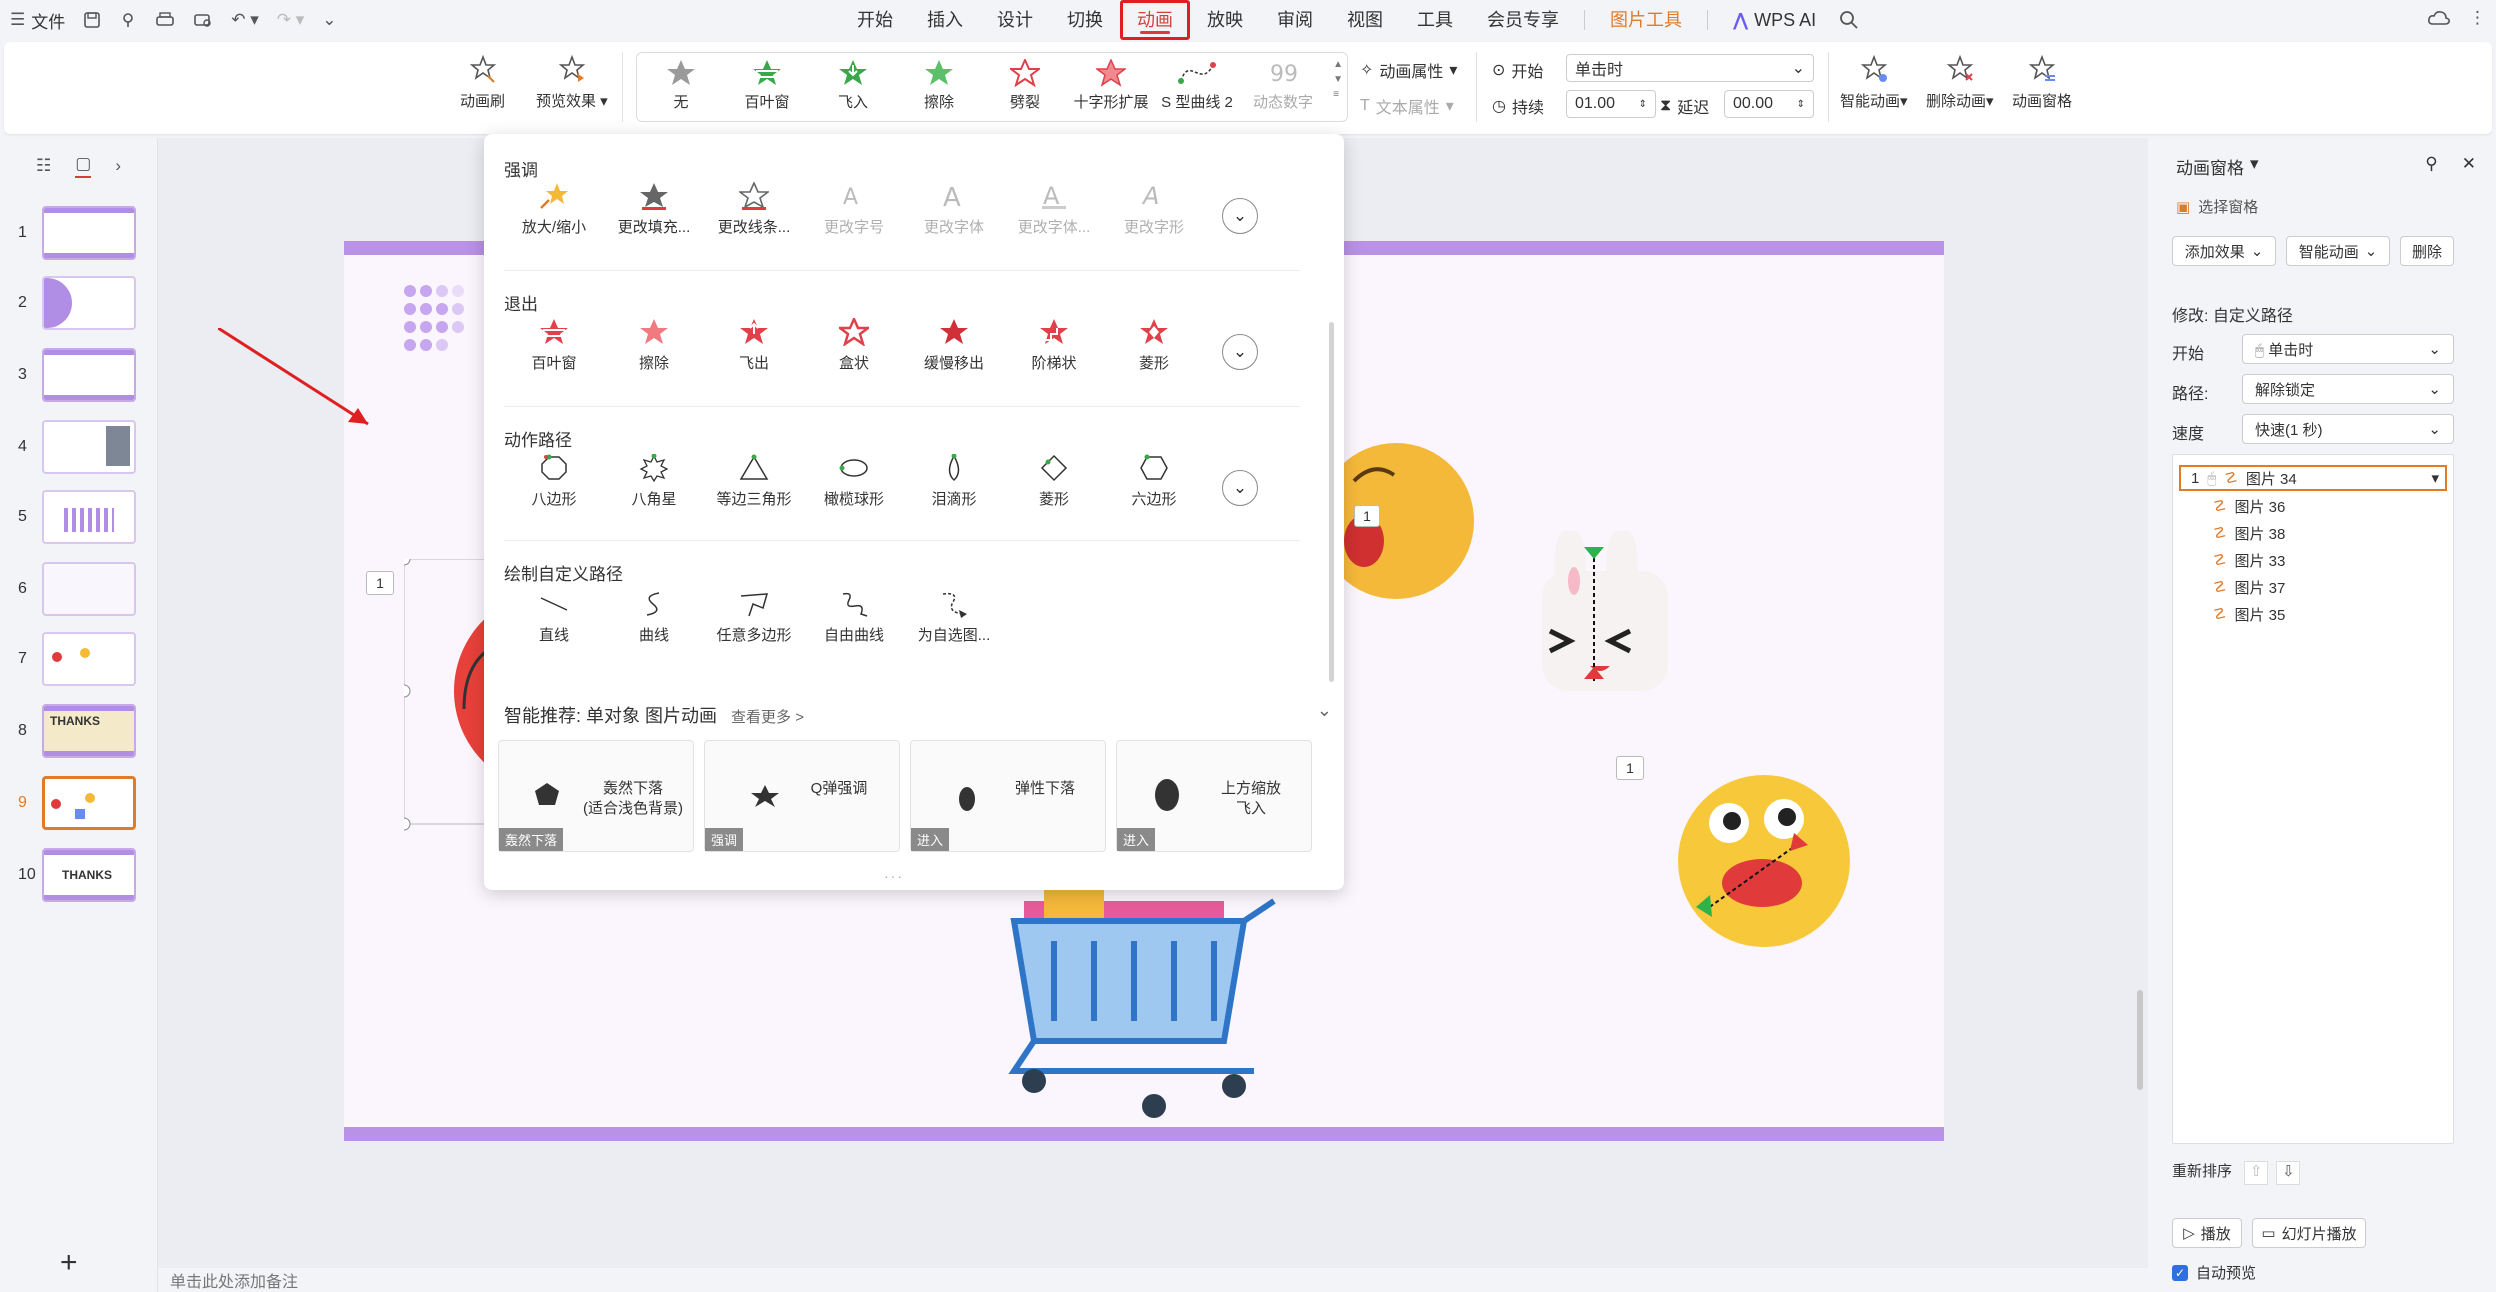 This screenshot has height=1292, width=2496. I want to click on pin-icon: ⚲, so click(2431, 164).